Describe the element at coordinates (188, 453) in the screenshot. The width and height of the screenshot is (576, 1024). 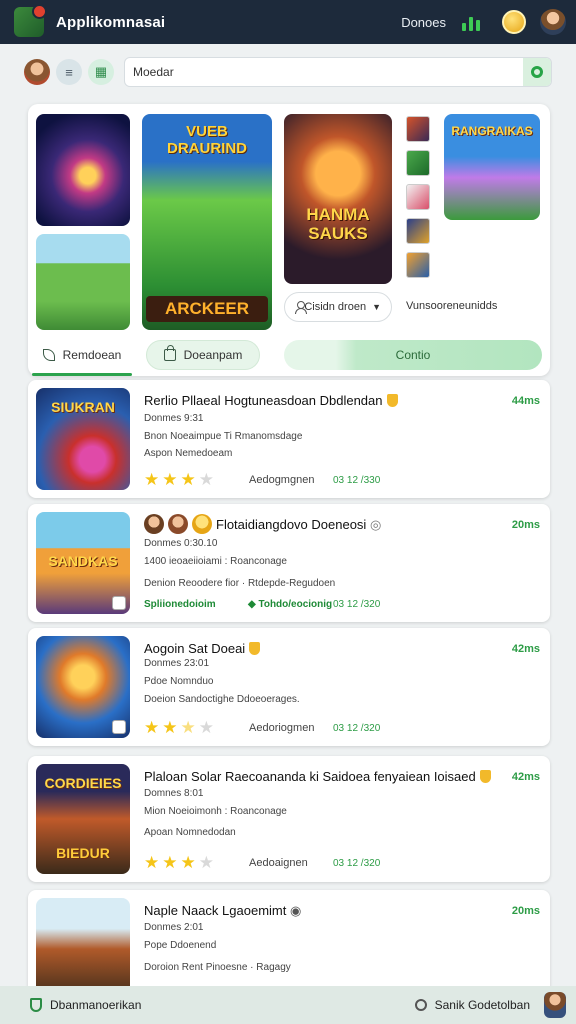
I see `game-detail: Aspon Nemedoeam` at that location.